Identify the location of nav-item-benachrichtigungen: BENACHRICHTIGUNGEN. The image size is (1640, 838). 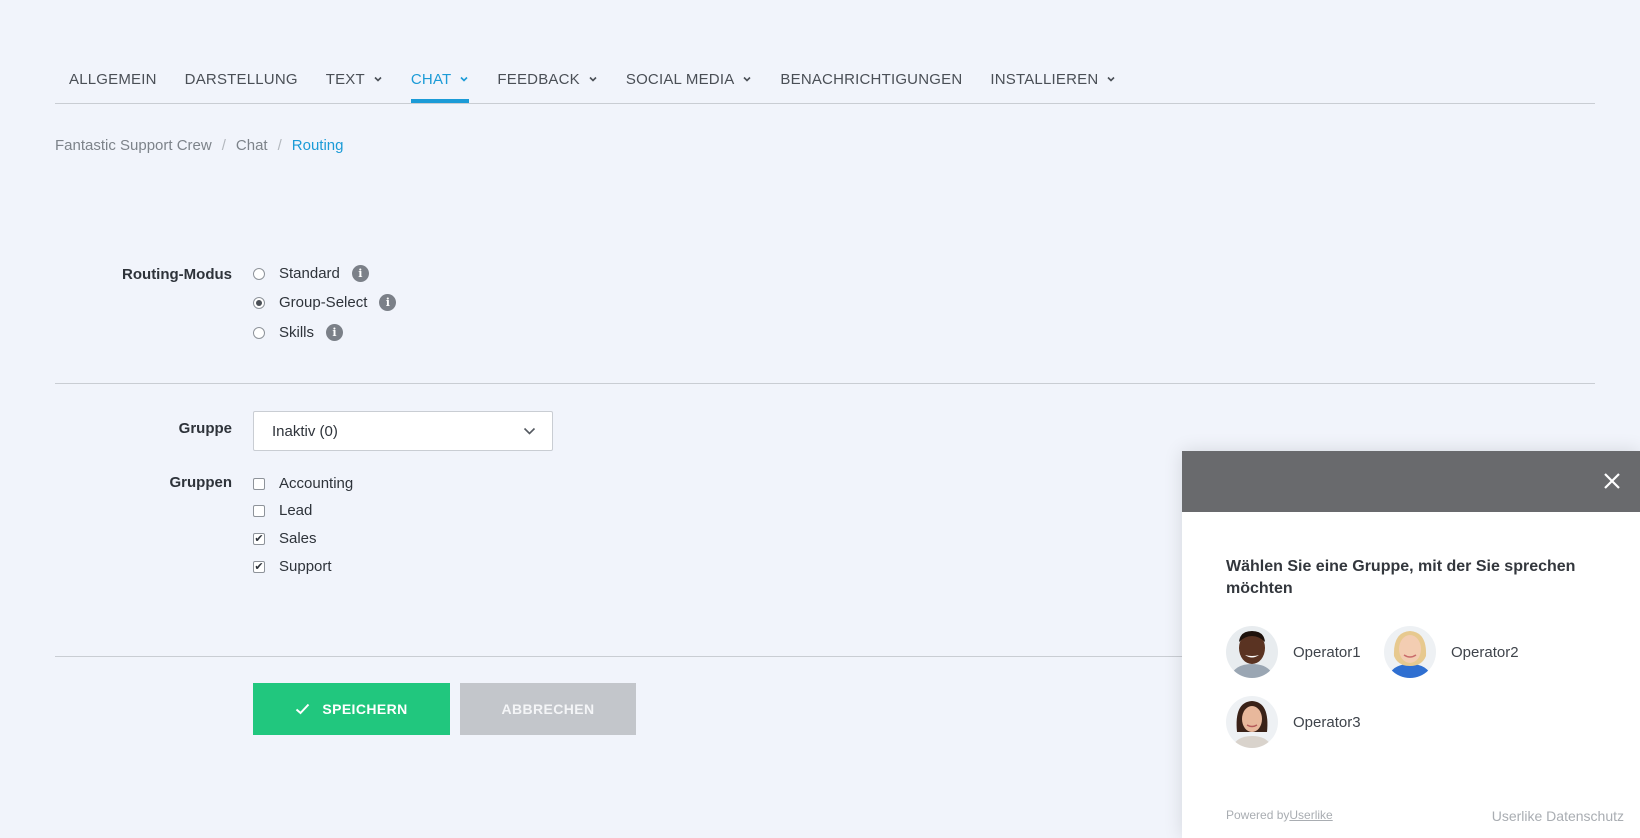
(871, 79).